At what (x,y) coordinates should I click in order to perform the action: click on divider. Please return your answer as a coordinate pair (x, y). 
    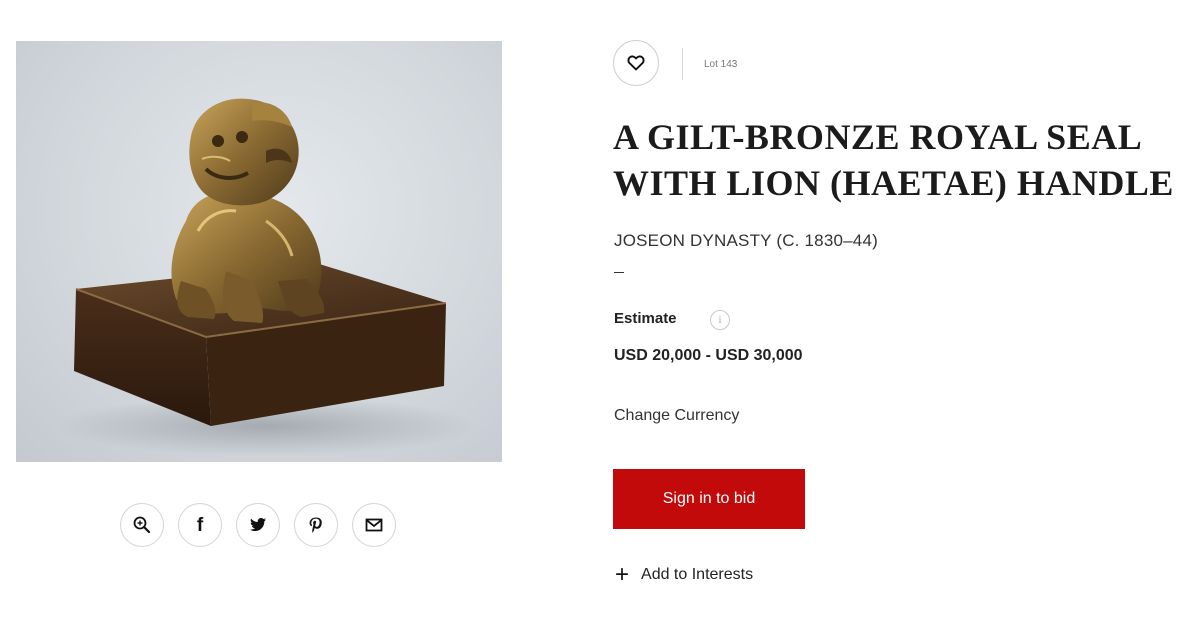
    Looking at the image, I should click on (682, 64).